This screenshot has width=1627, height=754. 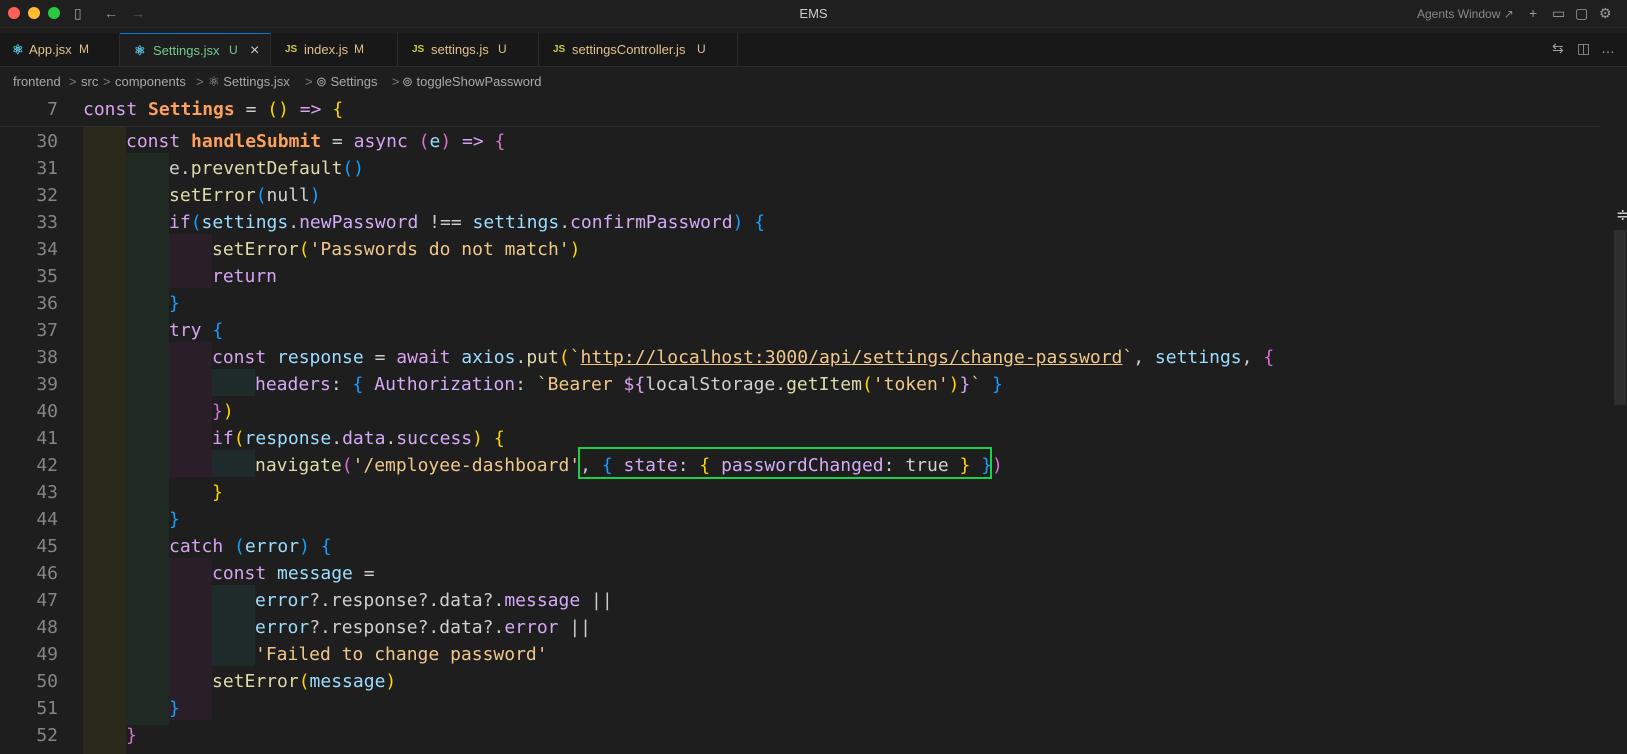 What do you see at coordinates (47, 681) in the screenshot?
I see `line-number: 50` at bounding box center [47, 681].